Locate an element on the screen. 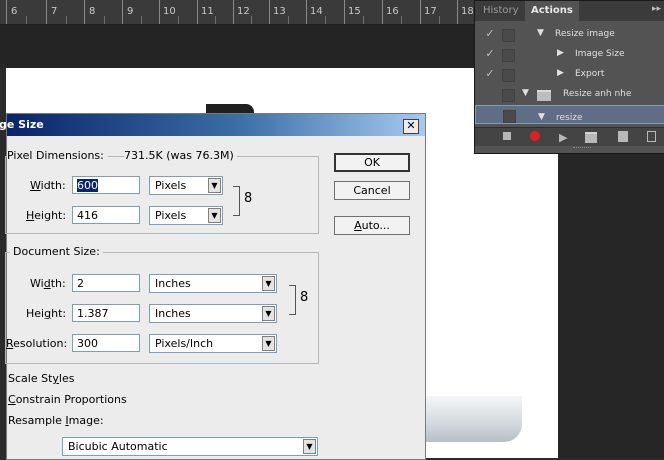  pixel-dimensions-label: Pixel Dimensions: is located at coordinates (57, 155).